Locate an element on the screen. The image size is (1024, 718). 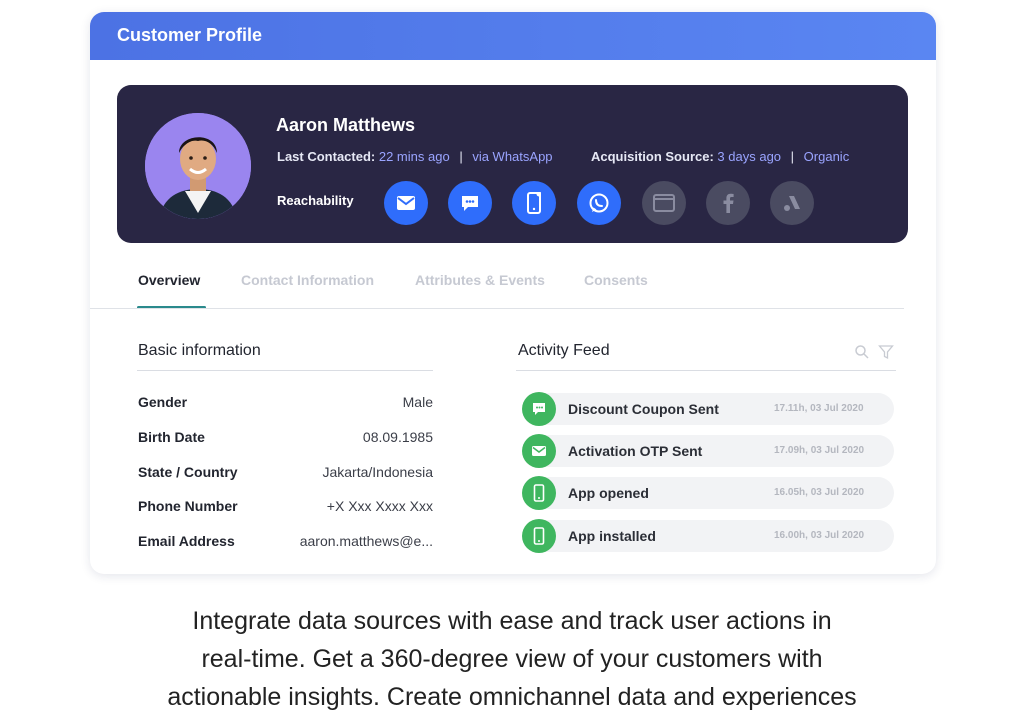
feed-item: Activation OTP Sent 17.09h, 03 Jul 2020 is located at coordinates (708, 451).